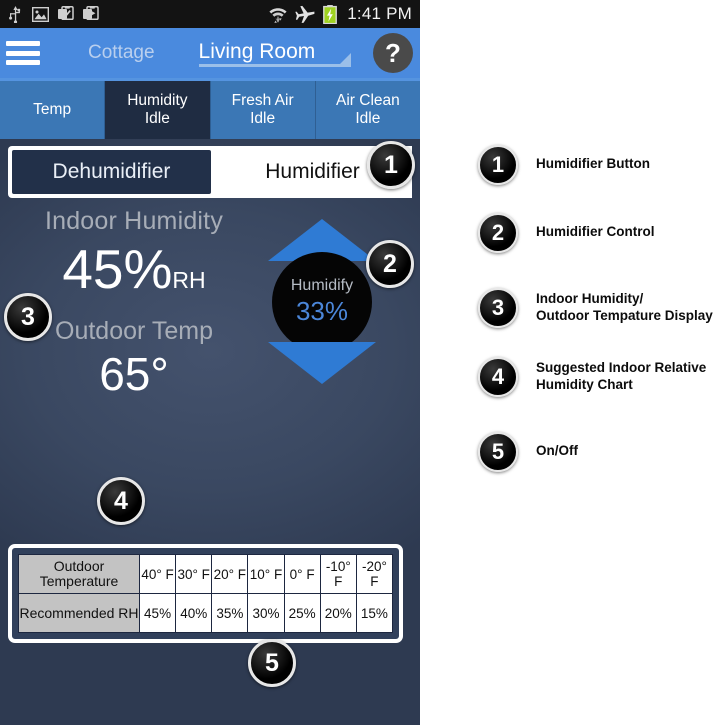 This screenshot has width=725, height=725. Describe the element at coordinates (189, 280) in the screenshot. I see `indoor-humidity-unit: RH` at that location.